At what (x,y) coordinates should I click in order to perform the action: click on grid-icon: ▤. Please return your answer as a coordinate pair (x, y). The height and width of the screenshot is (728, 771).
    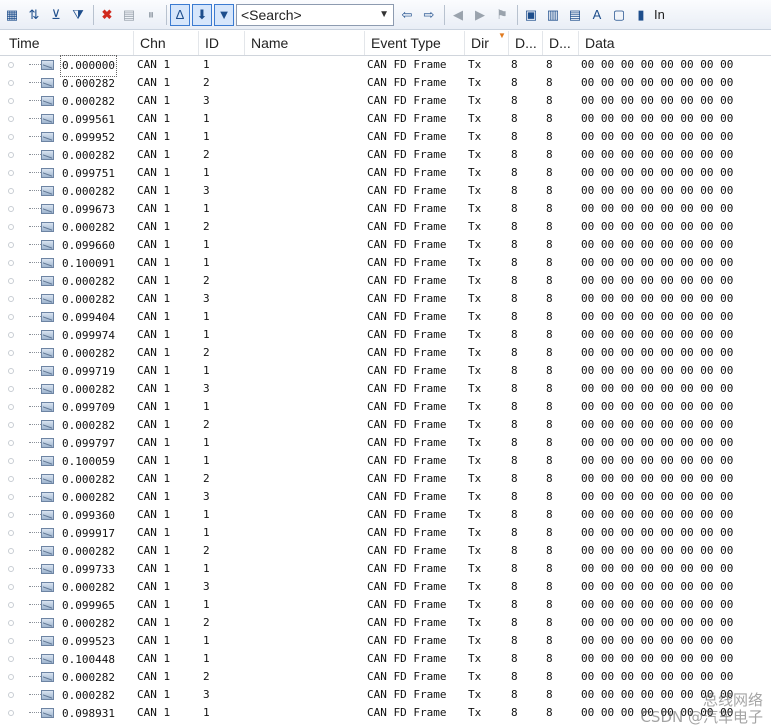
    Looking at the image, I should click on (575, 15).